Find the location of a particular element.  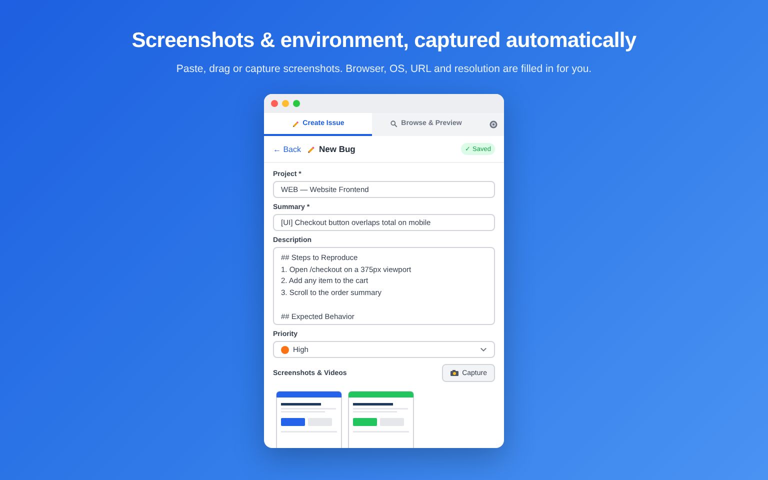

search-icon is located at coordinates (394, 124).